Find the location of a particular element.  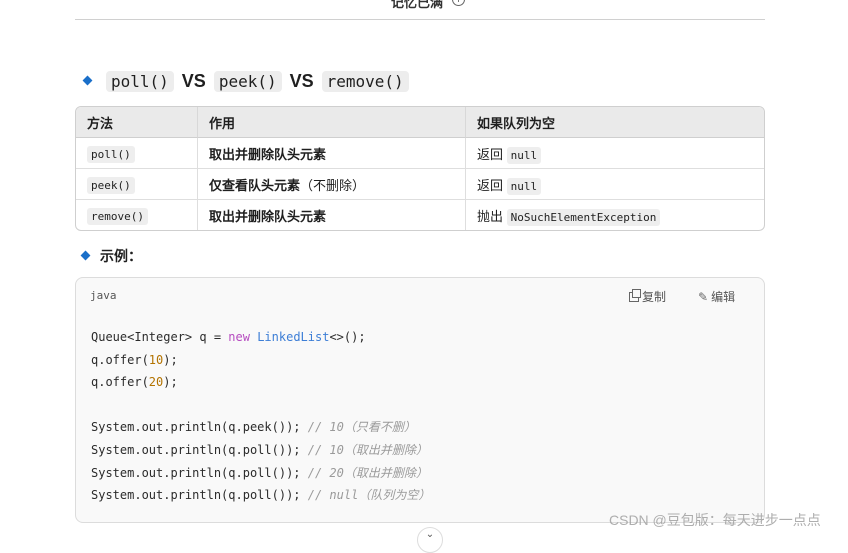

empty-prefix: 抛出 is located at coordinates (490, 216).